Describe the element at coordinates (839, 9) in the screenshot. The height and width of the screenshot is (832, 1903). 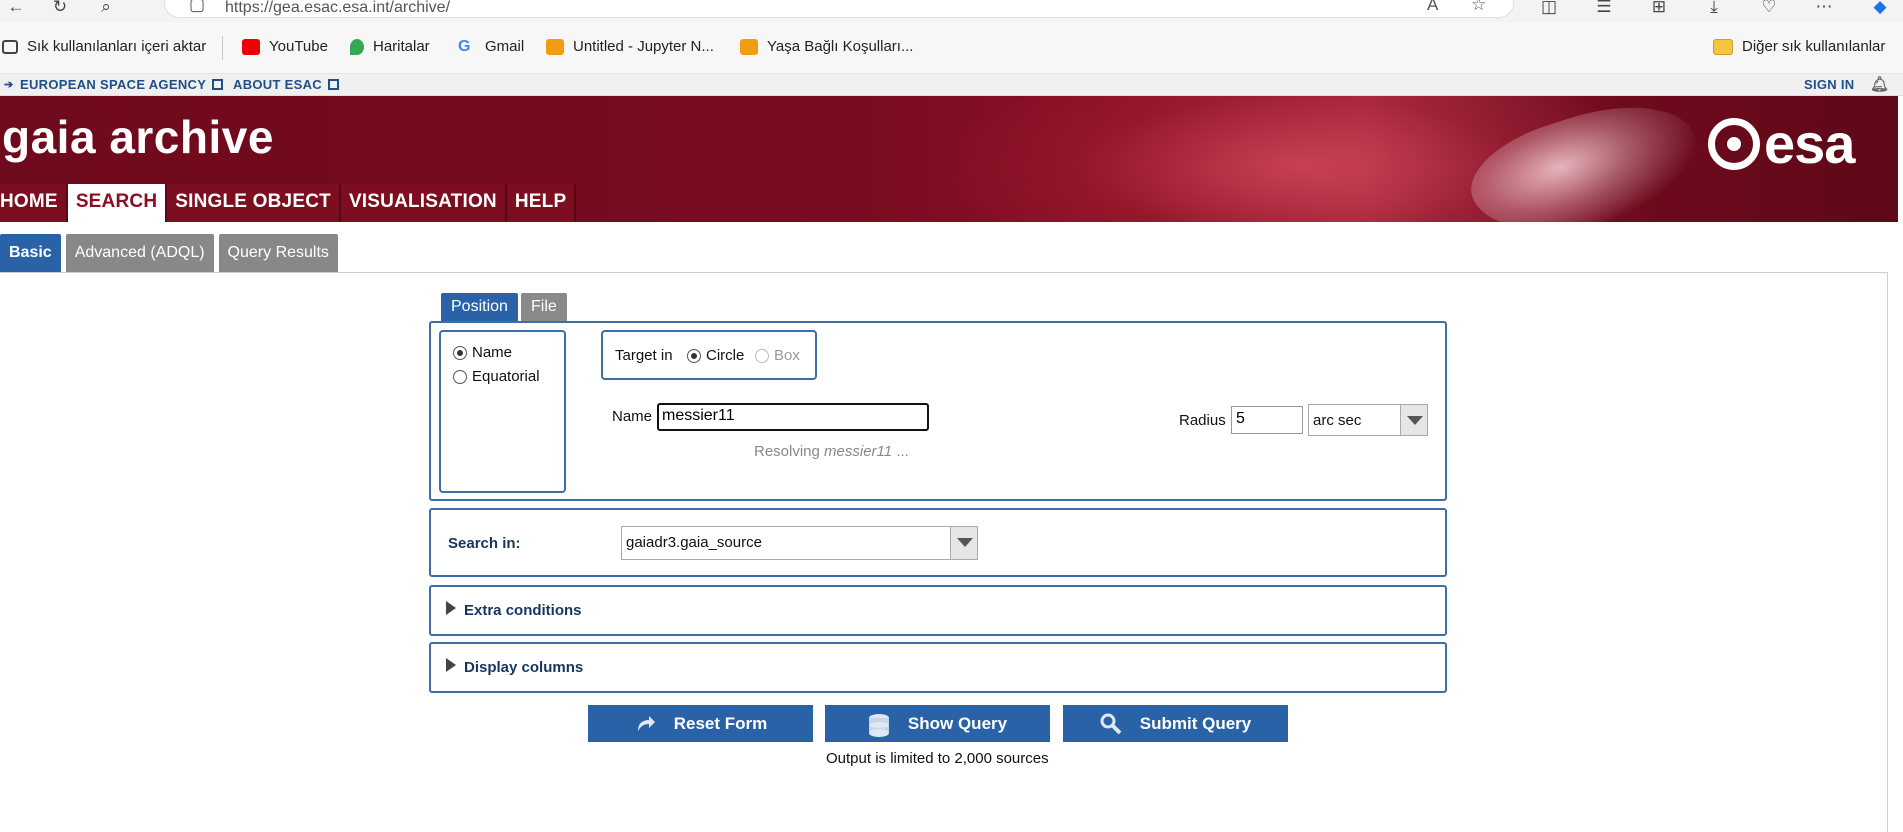
I see `address-bar: ▢ https://gea.esac.esa.int/archive/ A ☆` at that location.